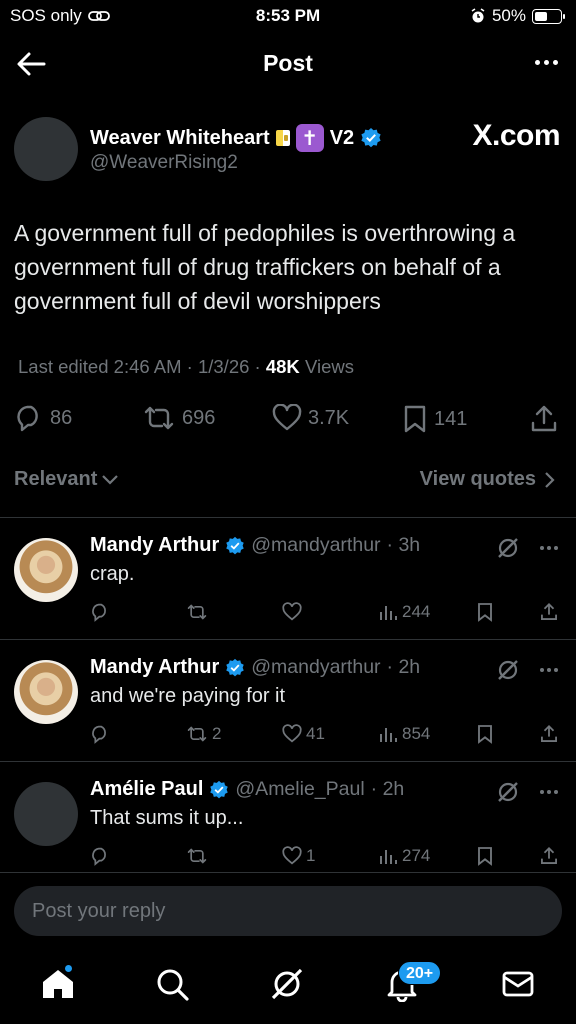 The width and height of the screenshot is (576, 1024). Describe the element at coordinates (550, 480) in the screenshot. I see `chevron-right-icon` at that location.